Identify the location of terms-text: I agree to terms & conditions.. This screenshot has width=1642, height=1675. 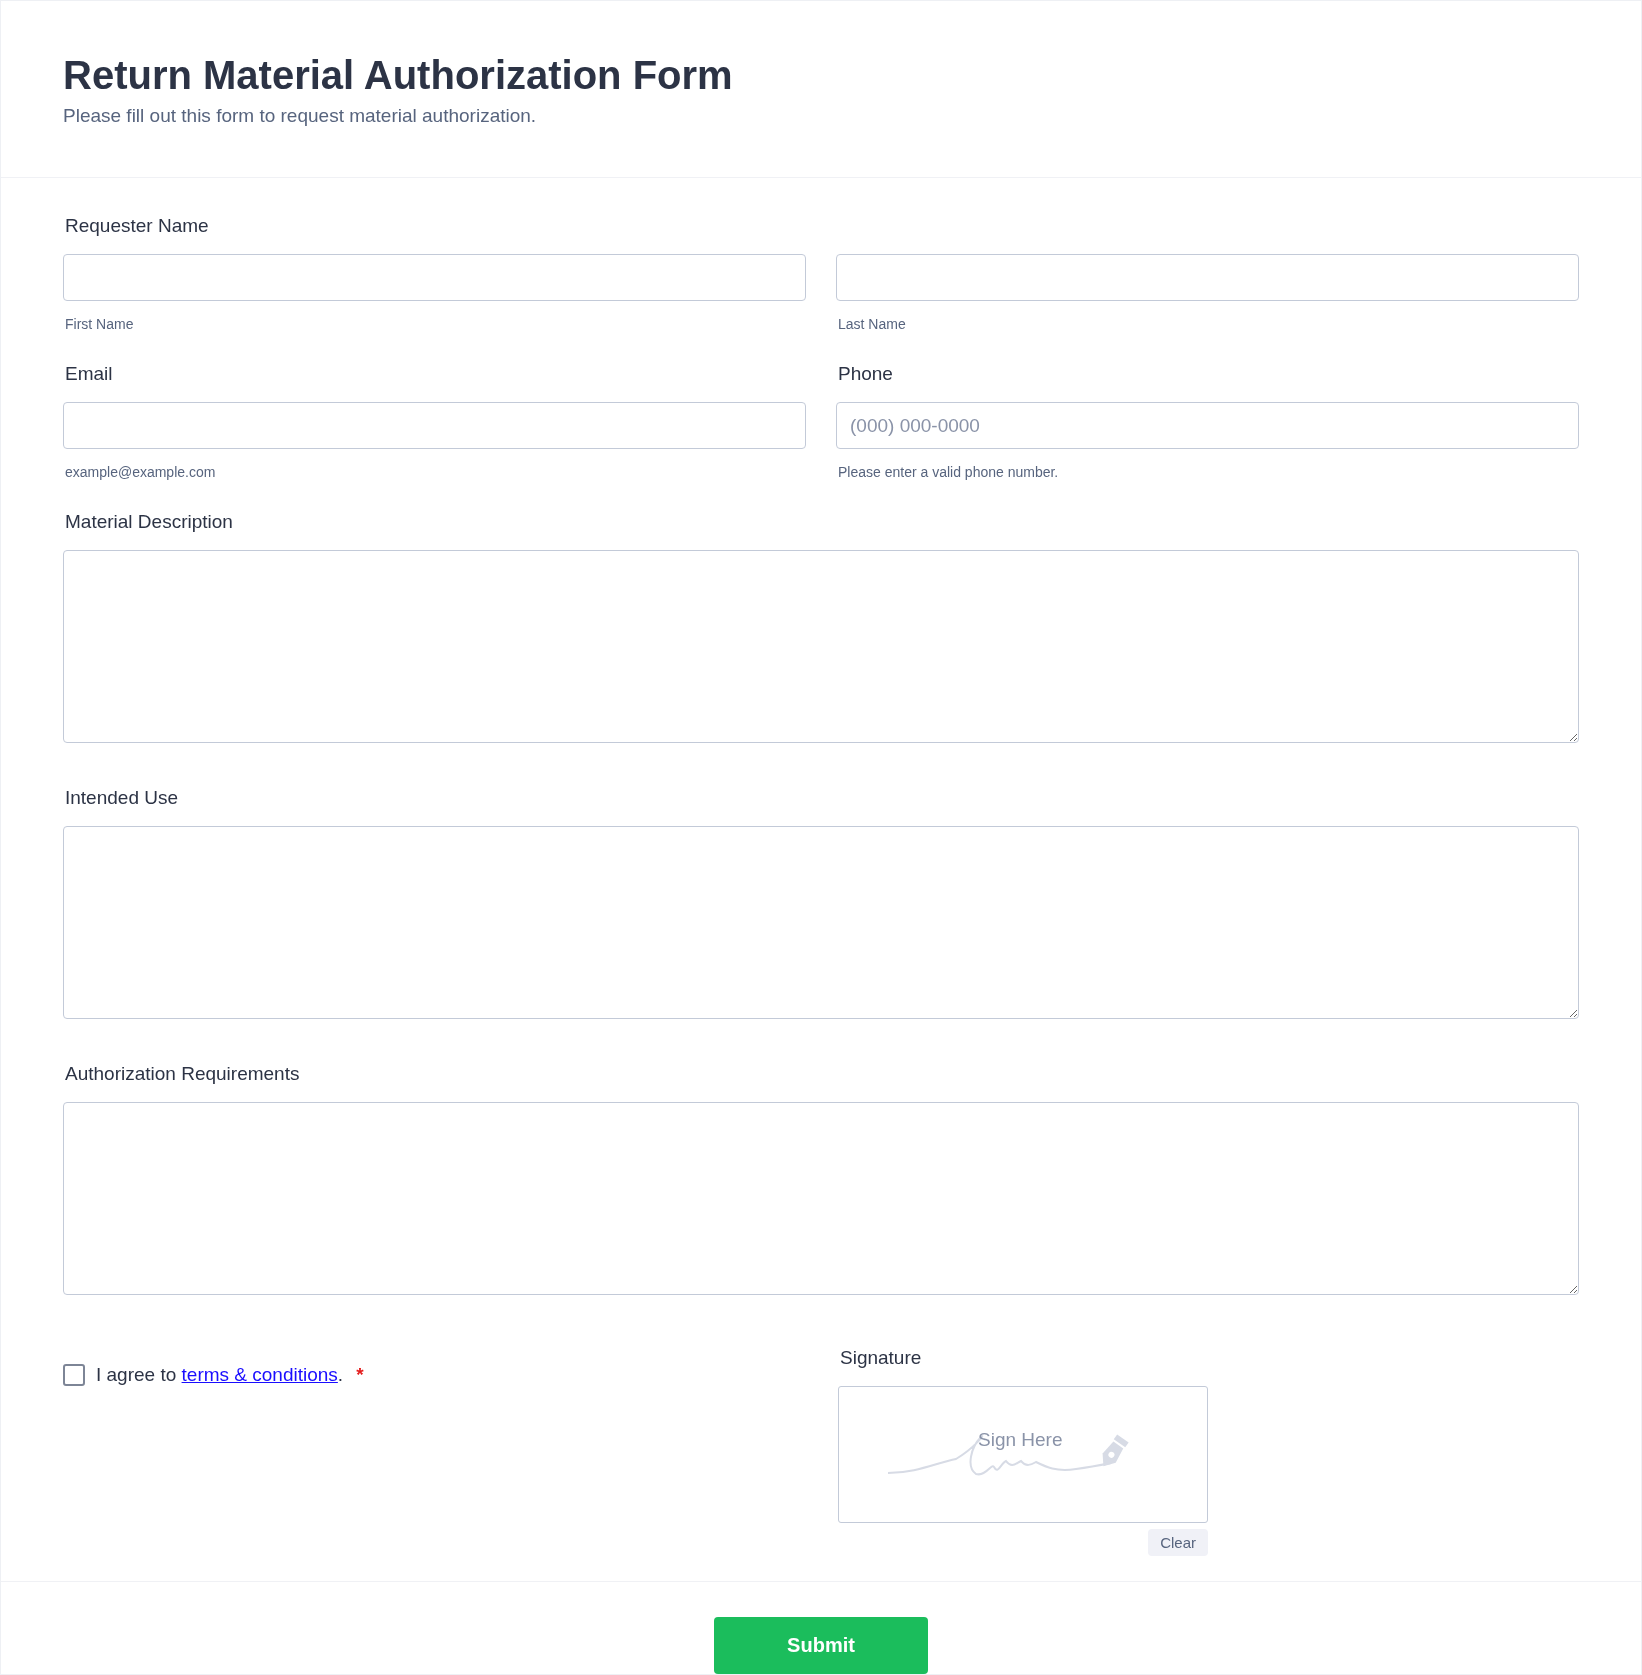
(220, 1375).